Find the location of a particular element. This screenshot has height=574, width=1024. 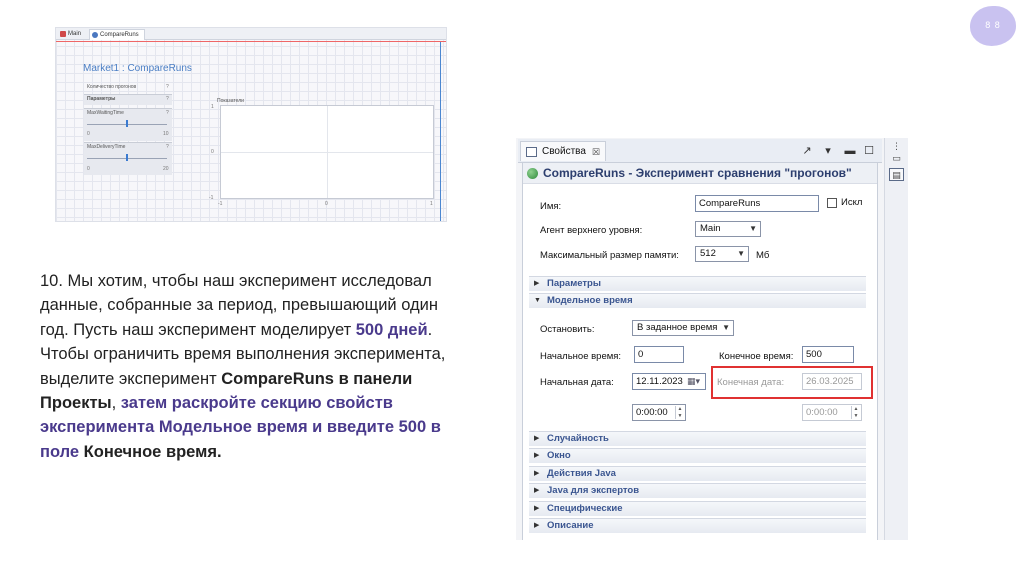

tab-properties: Свойства ☒ is located at coordinates (563, 151).